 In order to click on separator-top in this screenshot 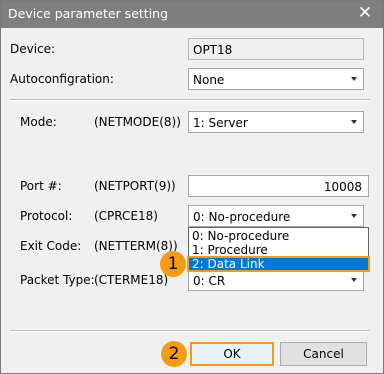, I will do `click(190, 100)`.